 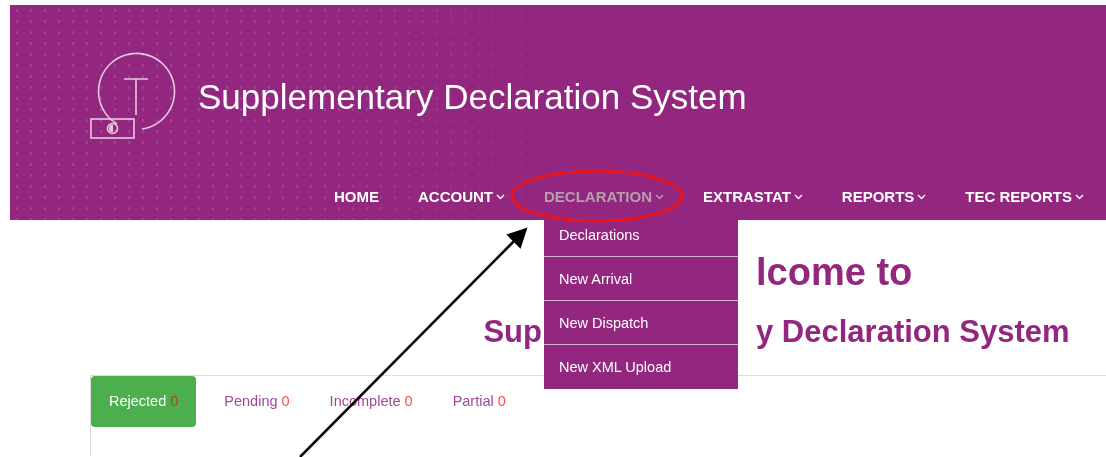 What do you see at coordinates (834, 272) in the screenshot?
I see `welcome-heading: lcome to` at bounding box center [834, 272].